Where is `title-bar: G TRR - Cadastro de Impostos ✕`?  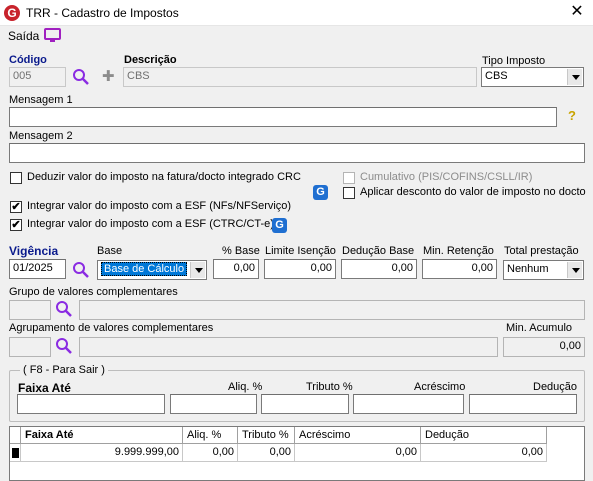 title-bar: G TRR - Cadastro de Impostos ✕ is located at coordinates (296, 13).